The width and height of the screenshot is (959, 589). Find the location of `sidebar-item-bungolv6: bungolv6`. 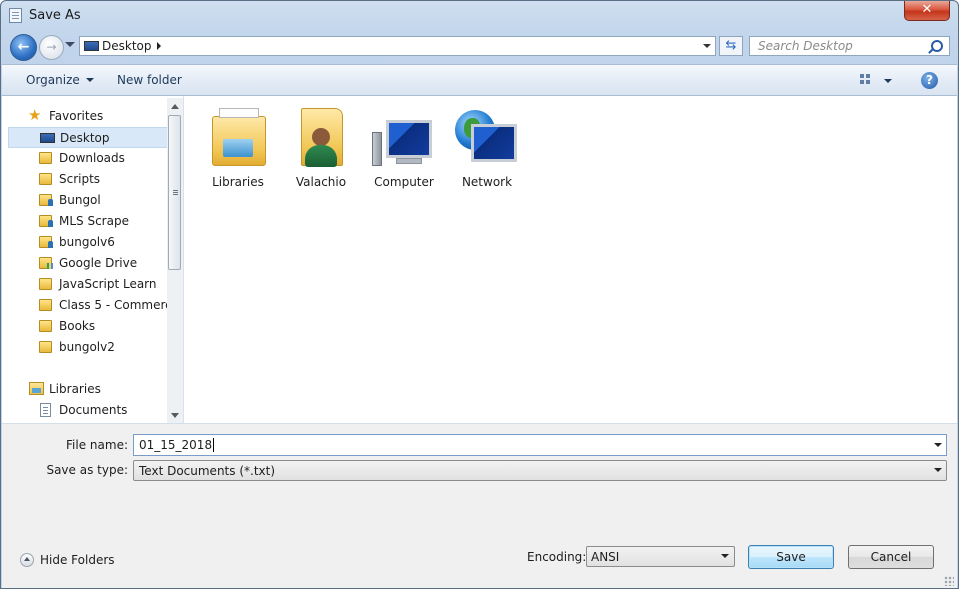

sidebar-item-bungolv6: bungolv6 is located at coordinates (84, 242).